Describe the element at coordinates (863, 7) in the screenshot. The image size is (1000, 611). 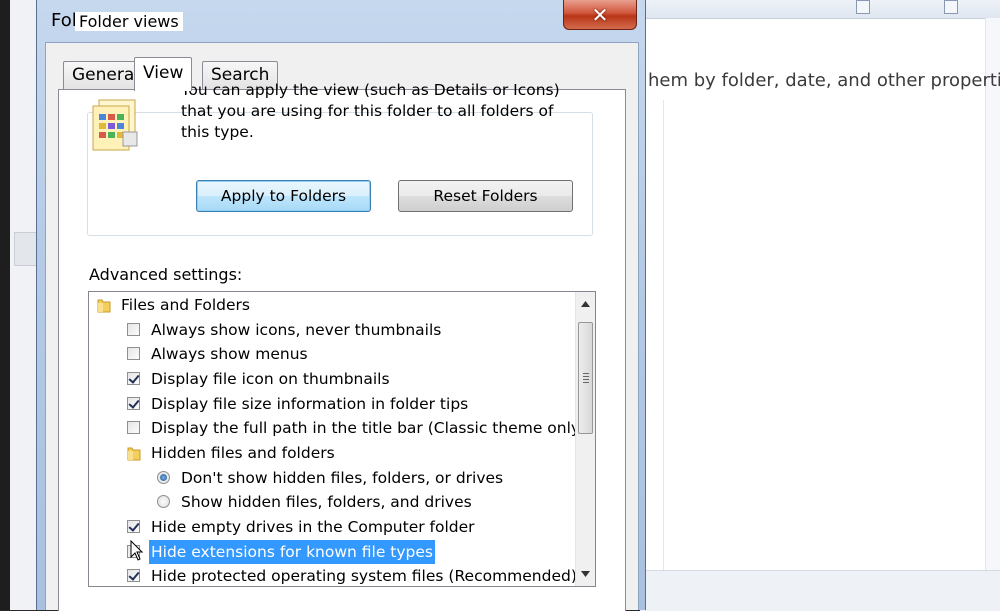
I see `view-icon` at that location.